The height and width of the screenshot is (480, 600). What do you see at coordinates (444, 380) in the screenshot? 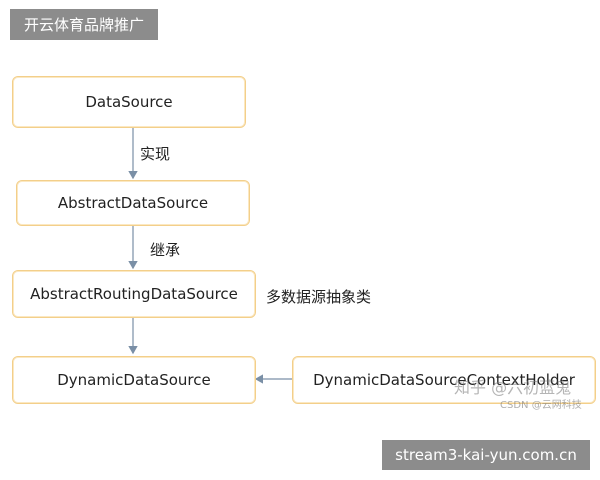
I see `node-context-holder: DynamicDataSourceContextHolder` at bounding box center [444, 380].